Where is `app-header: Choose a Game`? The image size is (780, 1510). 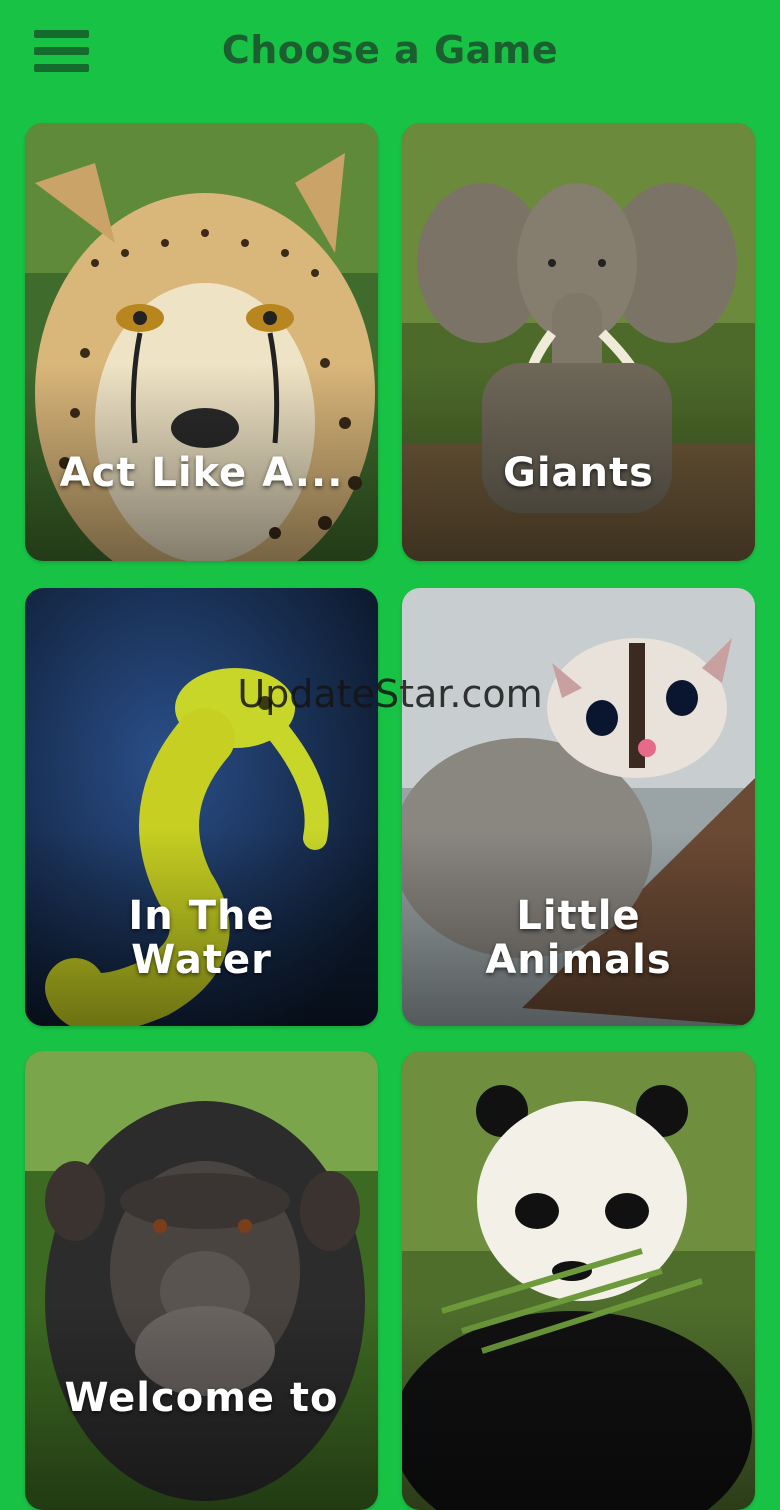 app-header: Choose a Game is located at coordinates (390, 55).